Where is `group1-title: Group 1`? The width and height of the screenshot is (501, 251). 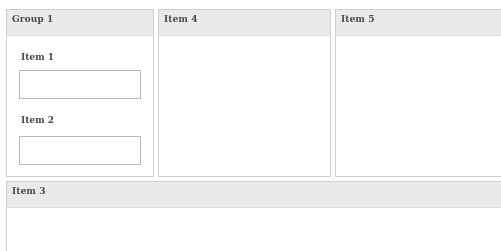
group1-title: Group 1 is located at coordinates (80, 23).